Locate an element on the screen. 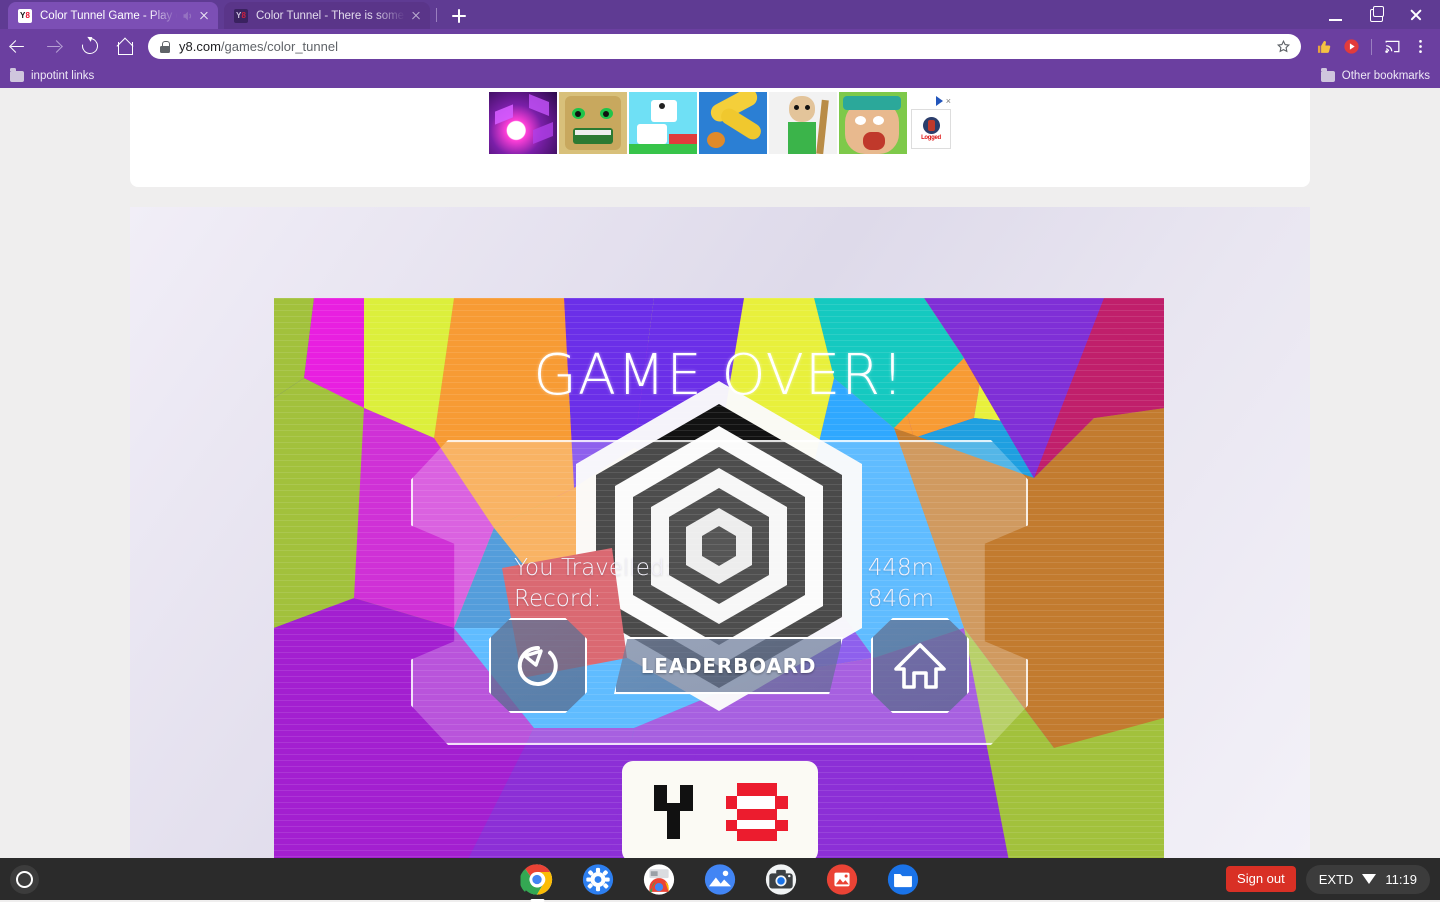 Image resolution: width=1440 pixels, height=902 pixels. leaderboard-button: LEADERBOARD is located at coordinates (728, 665).